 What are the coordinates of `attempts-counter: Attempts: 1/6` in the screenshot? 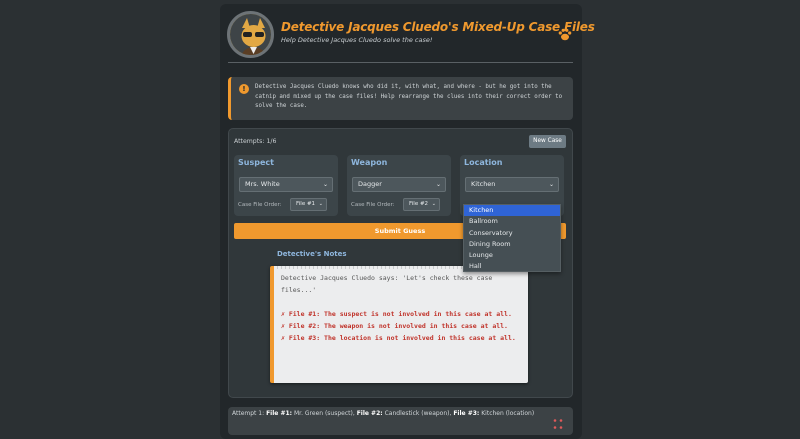 It's located at (255, 141).